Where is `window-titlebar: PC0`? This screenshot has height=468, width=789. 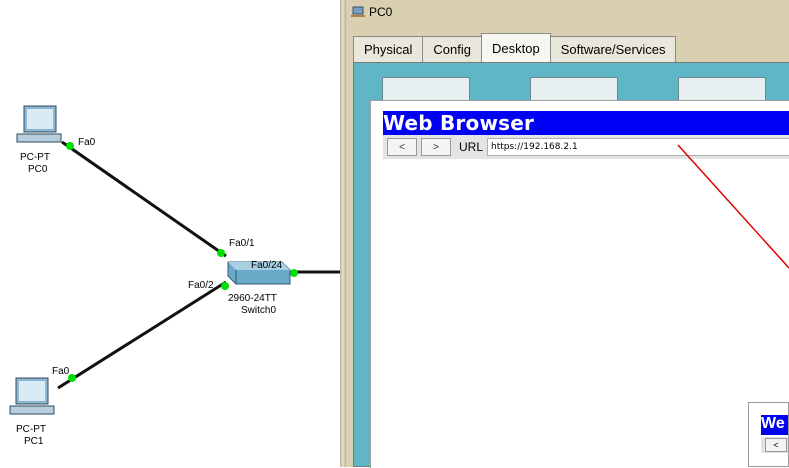
window-titlebar: PC0 is located at coordinates (568, 12).